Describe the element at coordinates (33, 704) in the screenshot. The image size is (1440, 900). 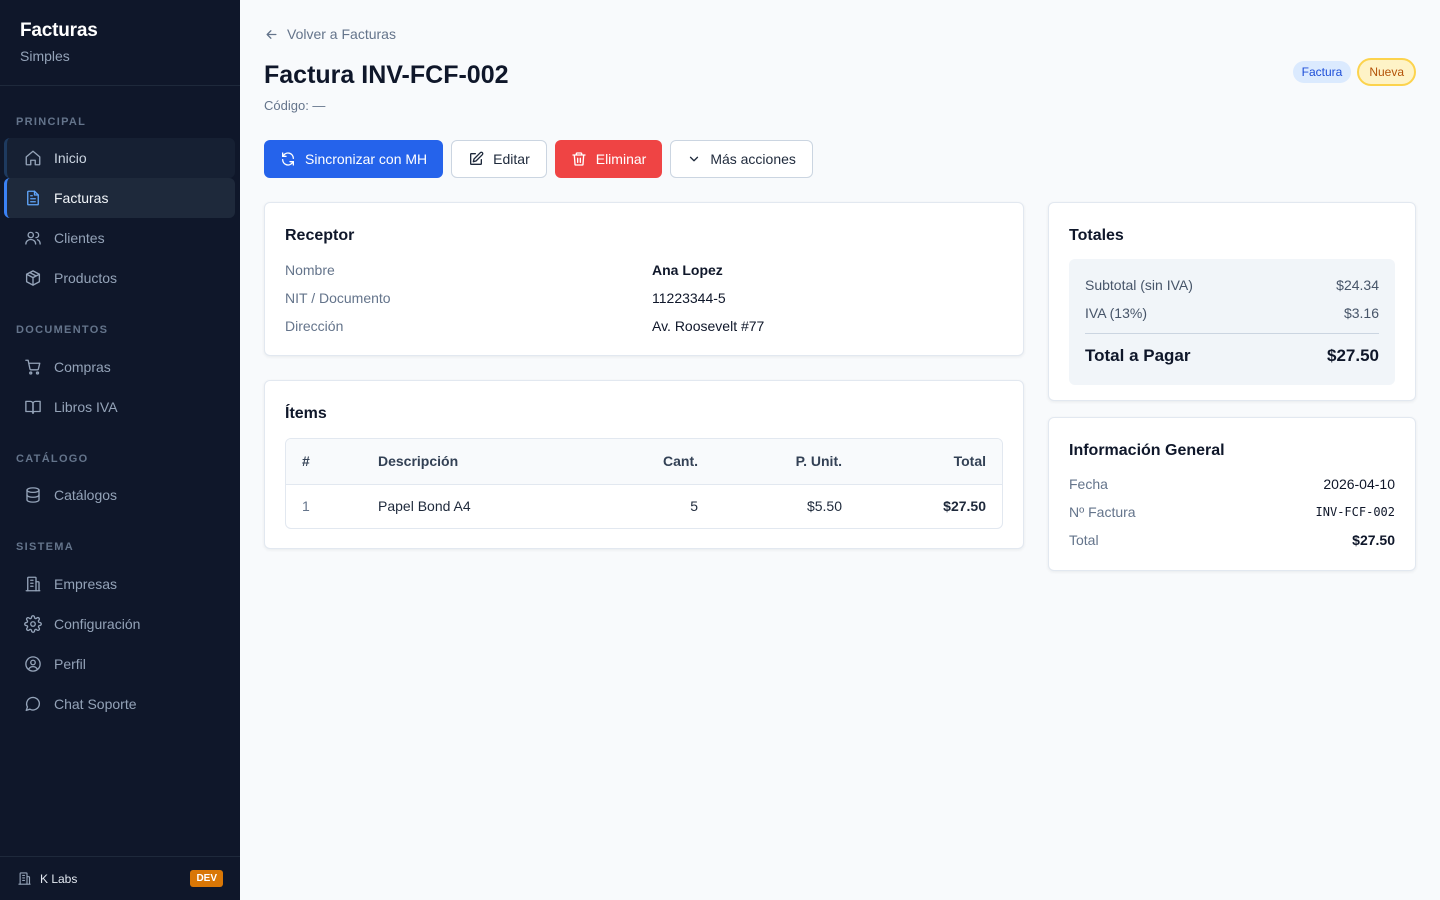
I see `chat-icon` at that location.